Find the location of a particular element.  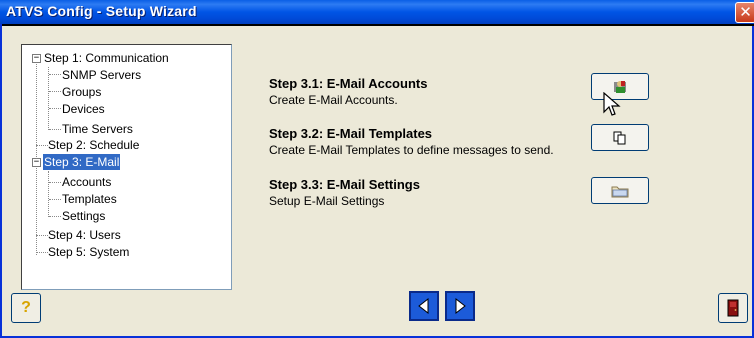

step-title-accounts: Step 3.1: E-Mail Accounts is located at coordinates (348, 83).